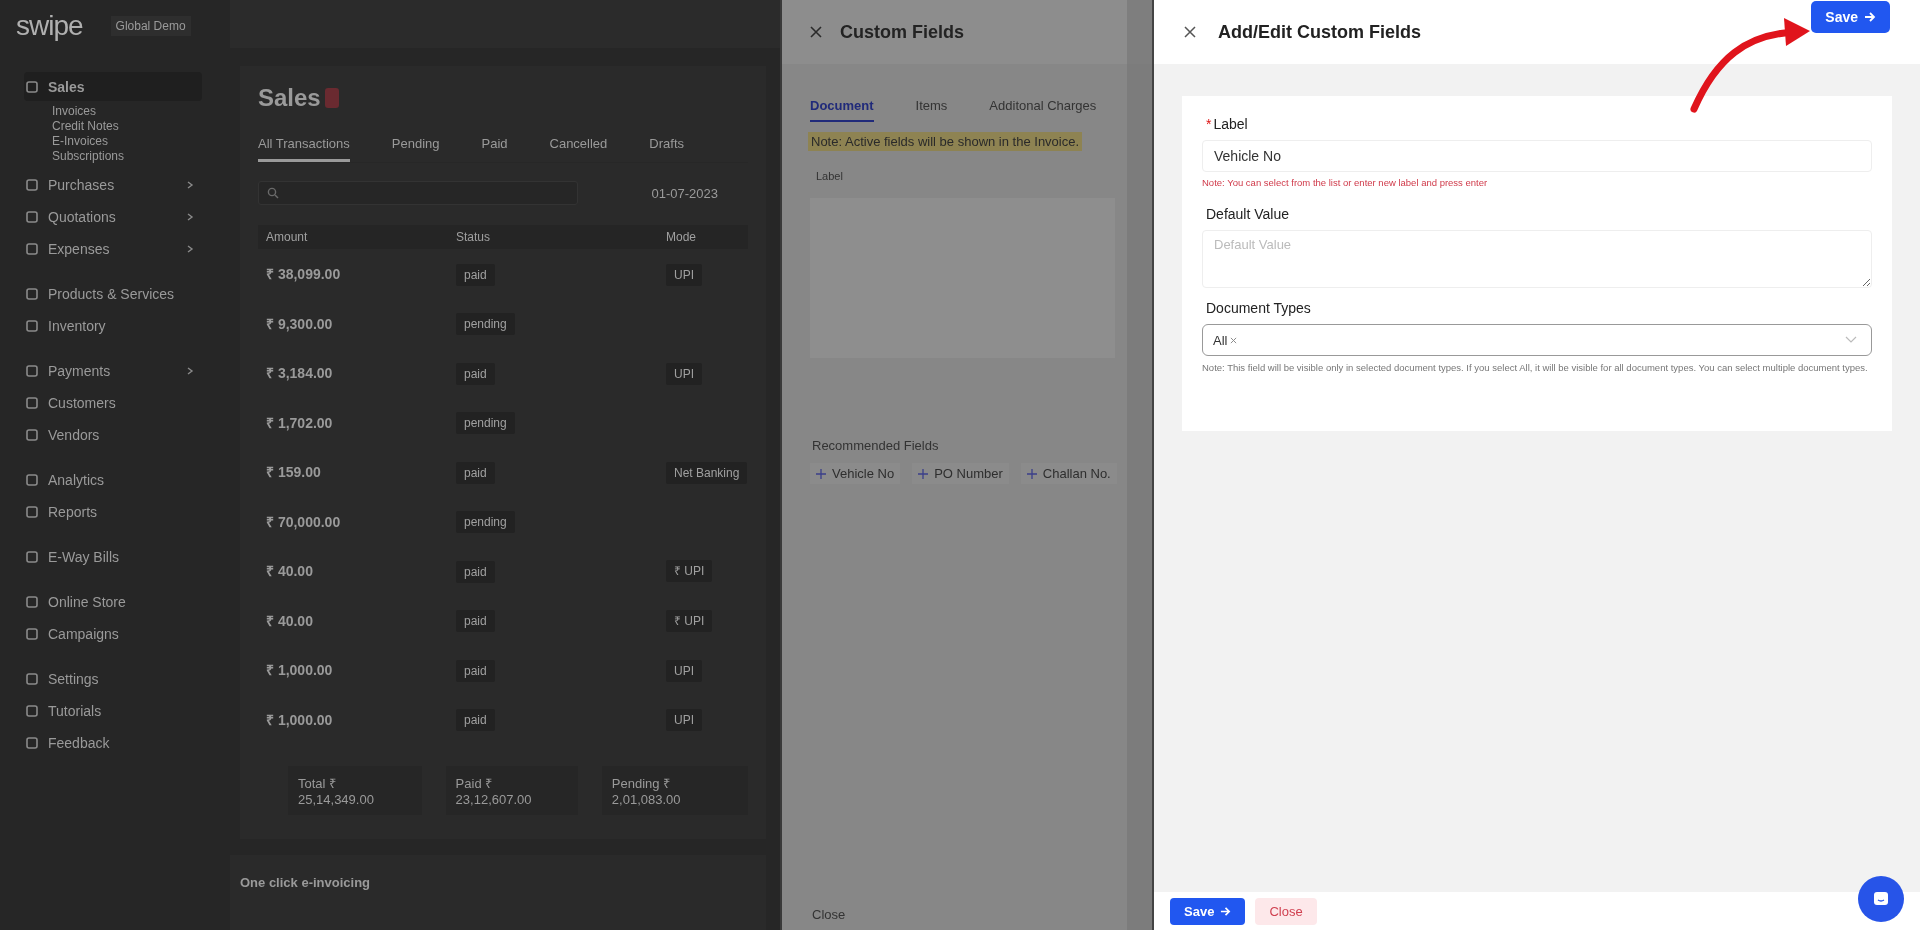  What do you see at coordinates (954, 914) in the screenshot?
I see `close-link: Close` at bounding box center [954, 914].